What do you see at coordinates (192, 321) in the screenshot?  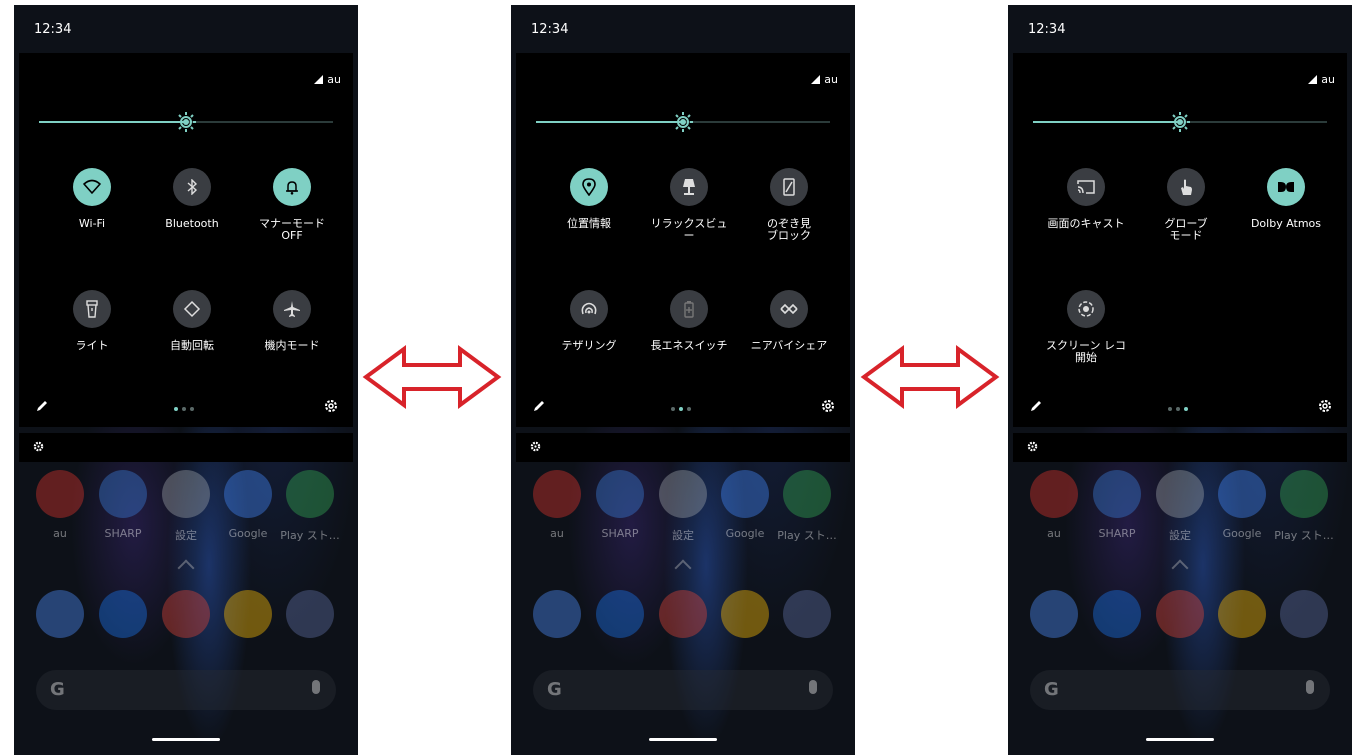 I see `tile-auto-rotate: 自動回転` at bounding box center [192, 321].